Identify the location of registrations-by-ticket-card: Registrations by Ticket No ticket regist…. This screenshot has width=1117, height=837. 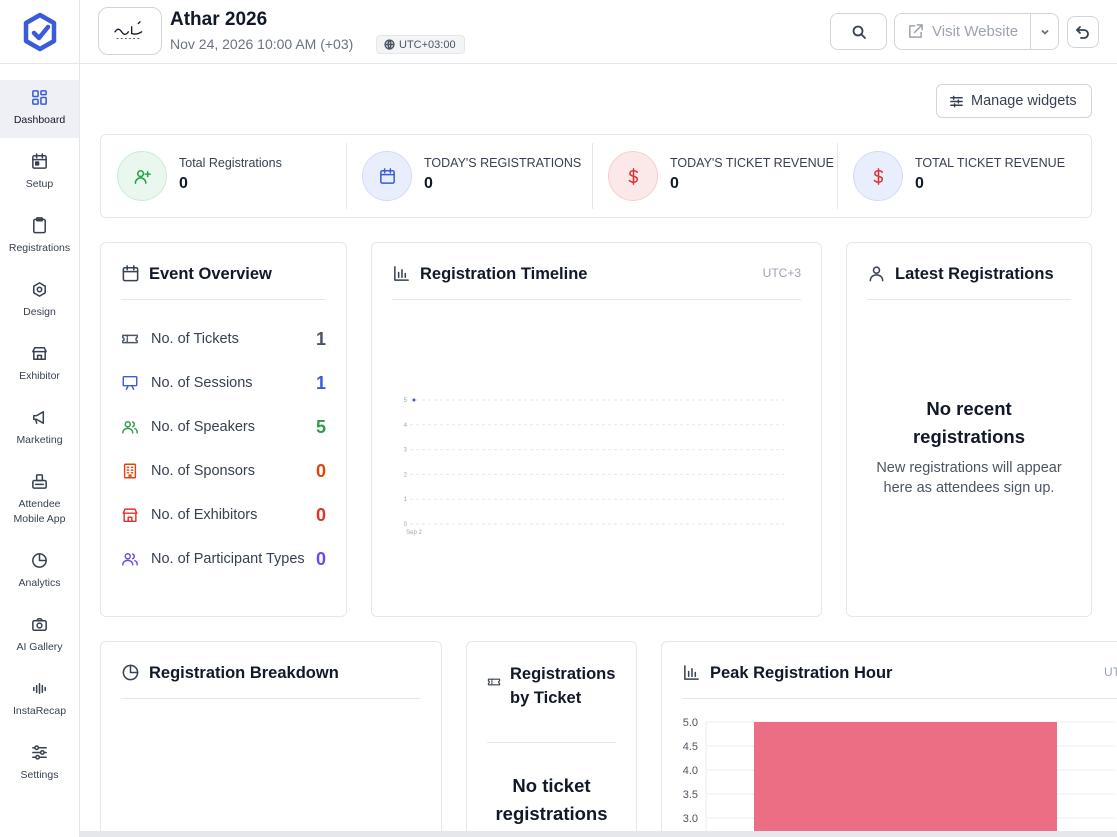
(551, 739).